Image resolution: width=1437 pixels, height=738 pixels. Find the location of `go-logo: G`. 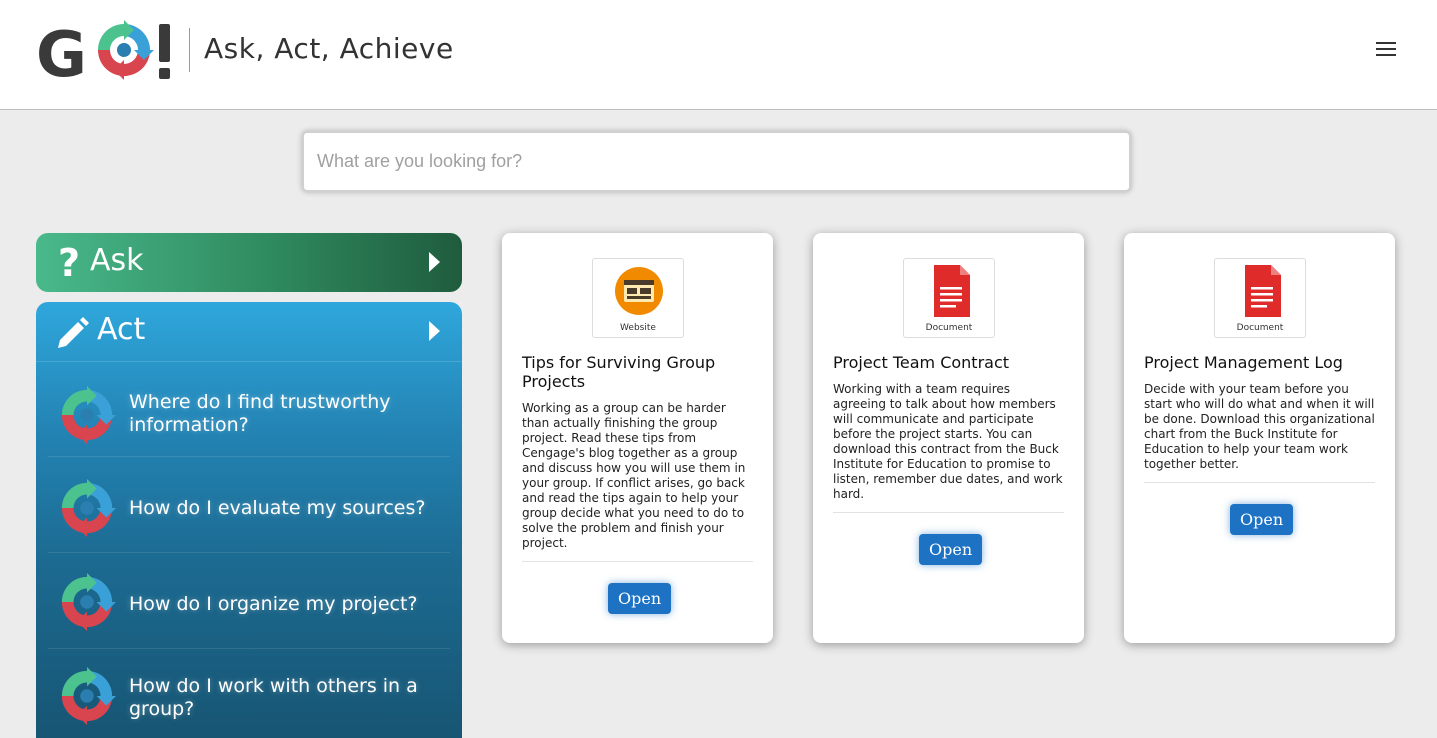

go-logo: G is located at coordinates (106, 50).